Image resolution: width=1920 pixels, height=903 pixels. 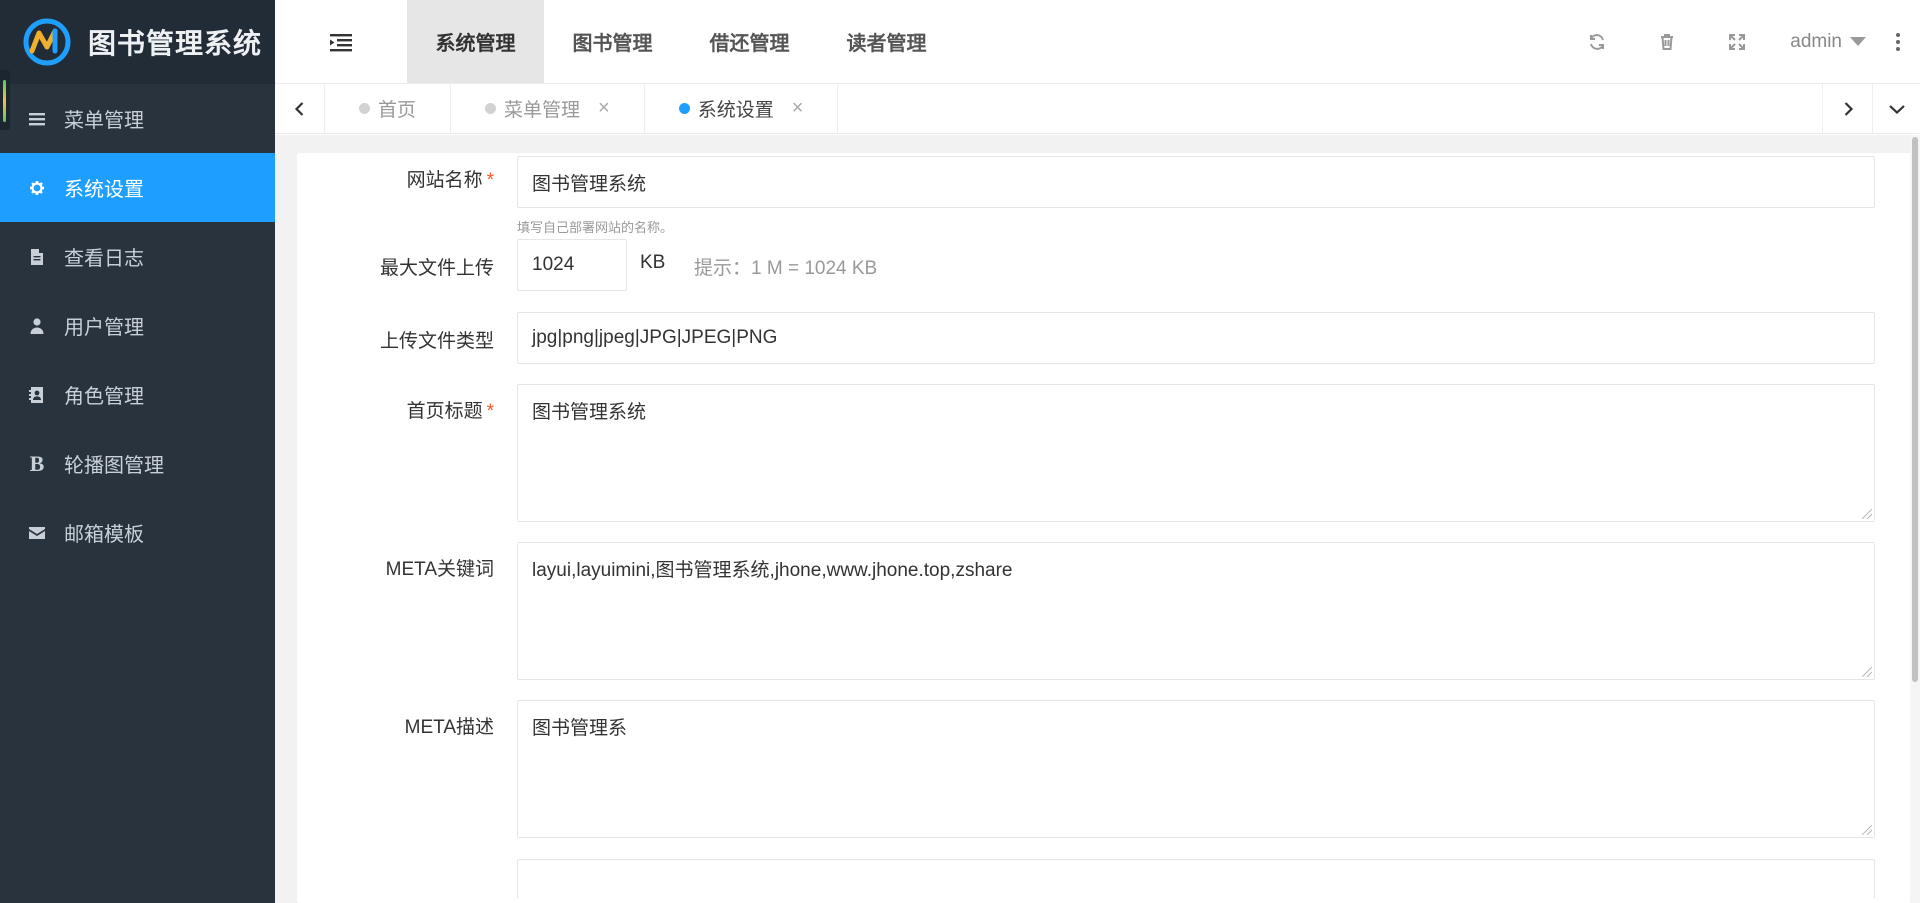 What do you see at coordinates (589, 412) in the screenshot?
I see `home-title-value: 图书管理系统` at bounding box center [589, 412].